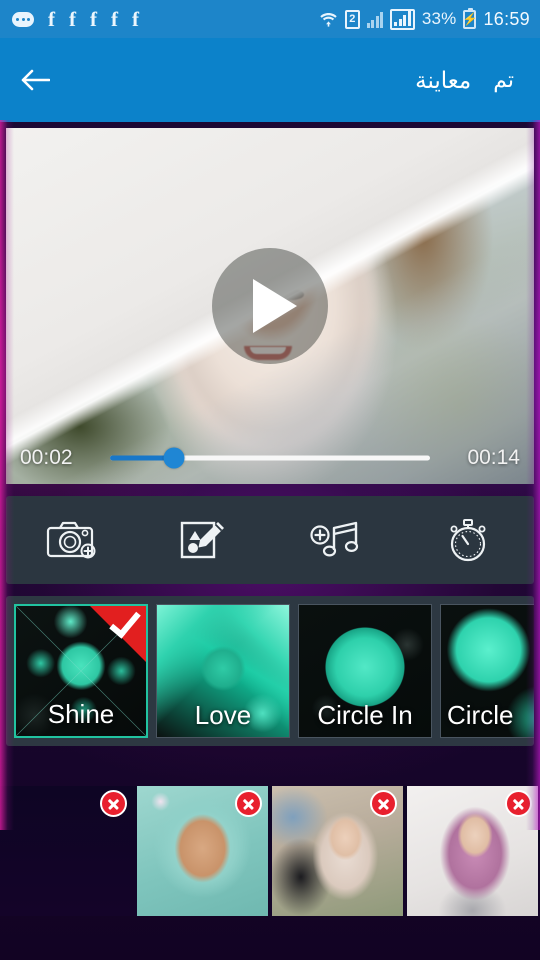 The height and width of the screenshot is (960, 540). What do you see at coordinates (439, 18) in the screenshot?
I see `battery-percent-label: 33%` at bounding box center [439, 18].